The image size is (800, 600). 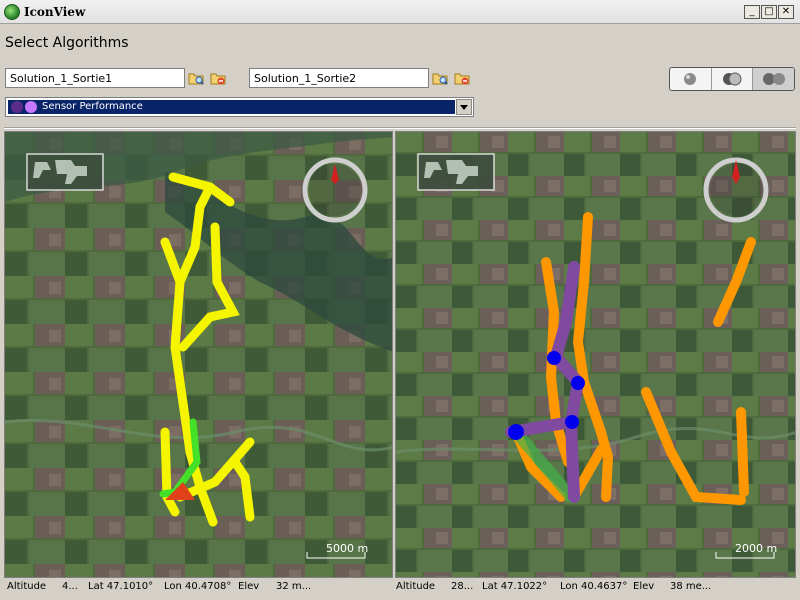 I want to click on metric-select: Sensor Performance, so click(x=239, y=107).